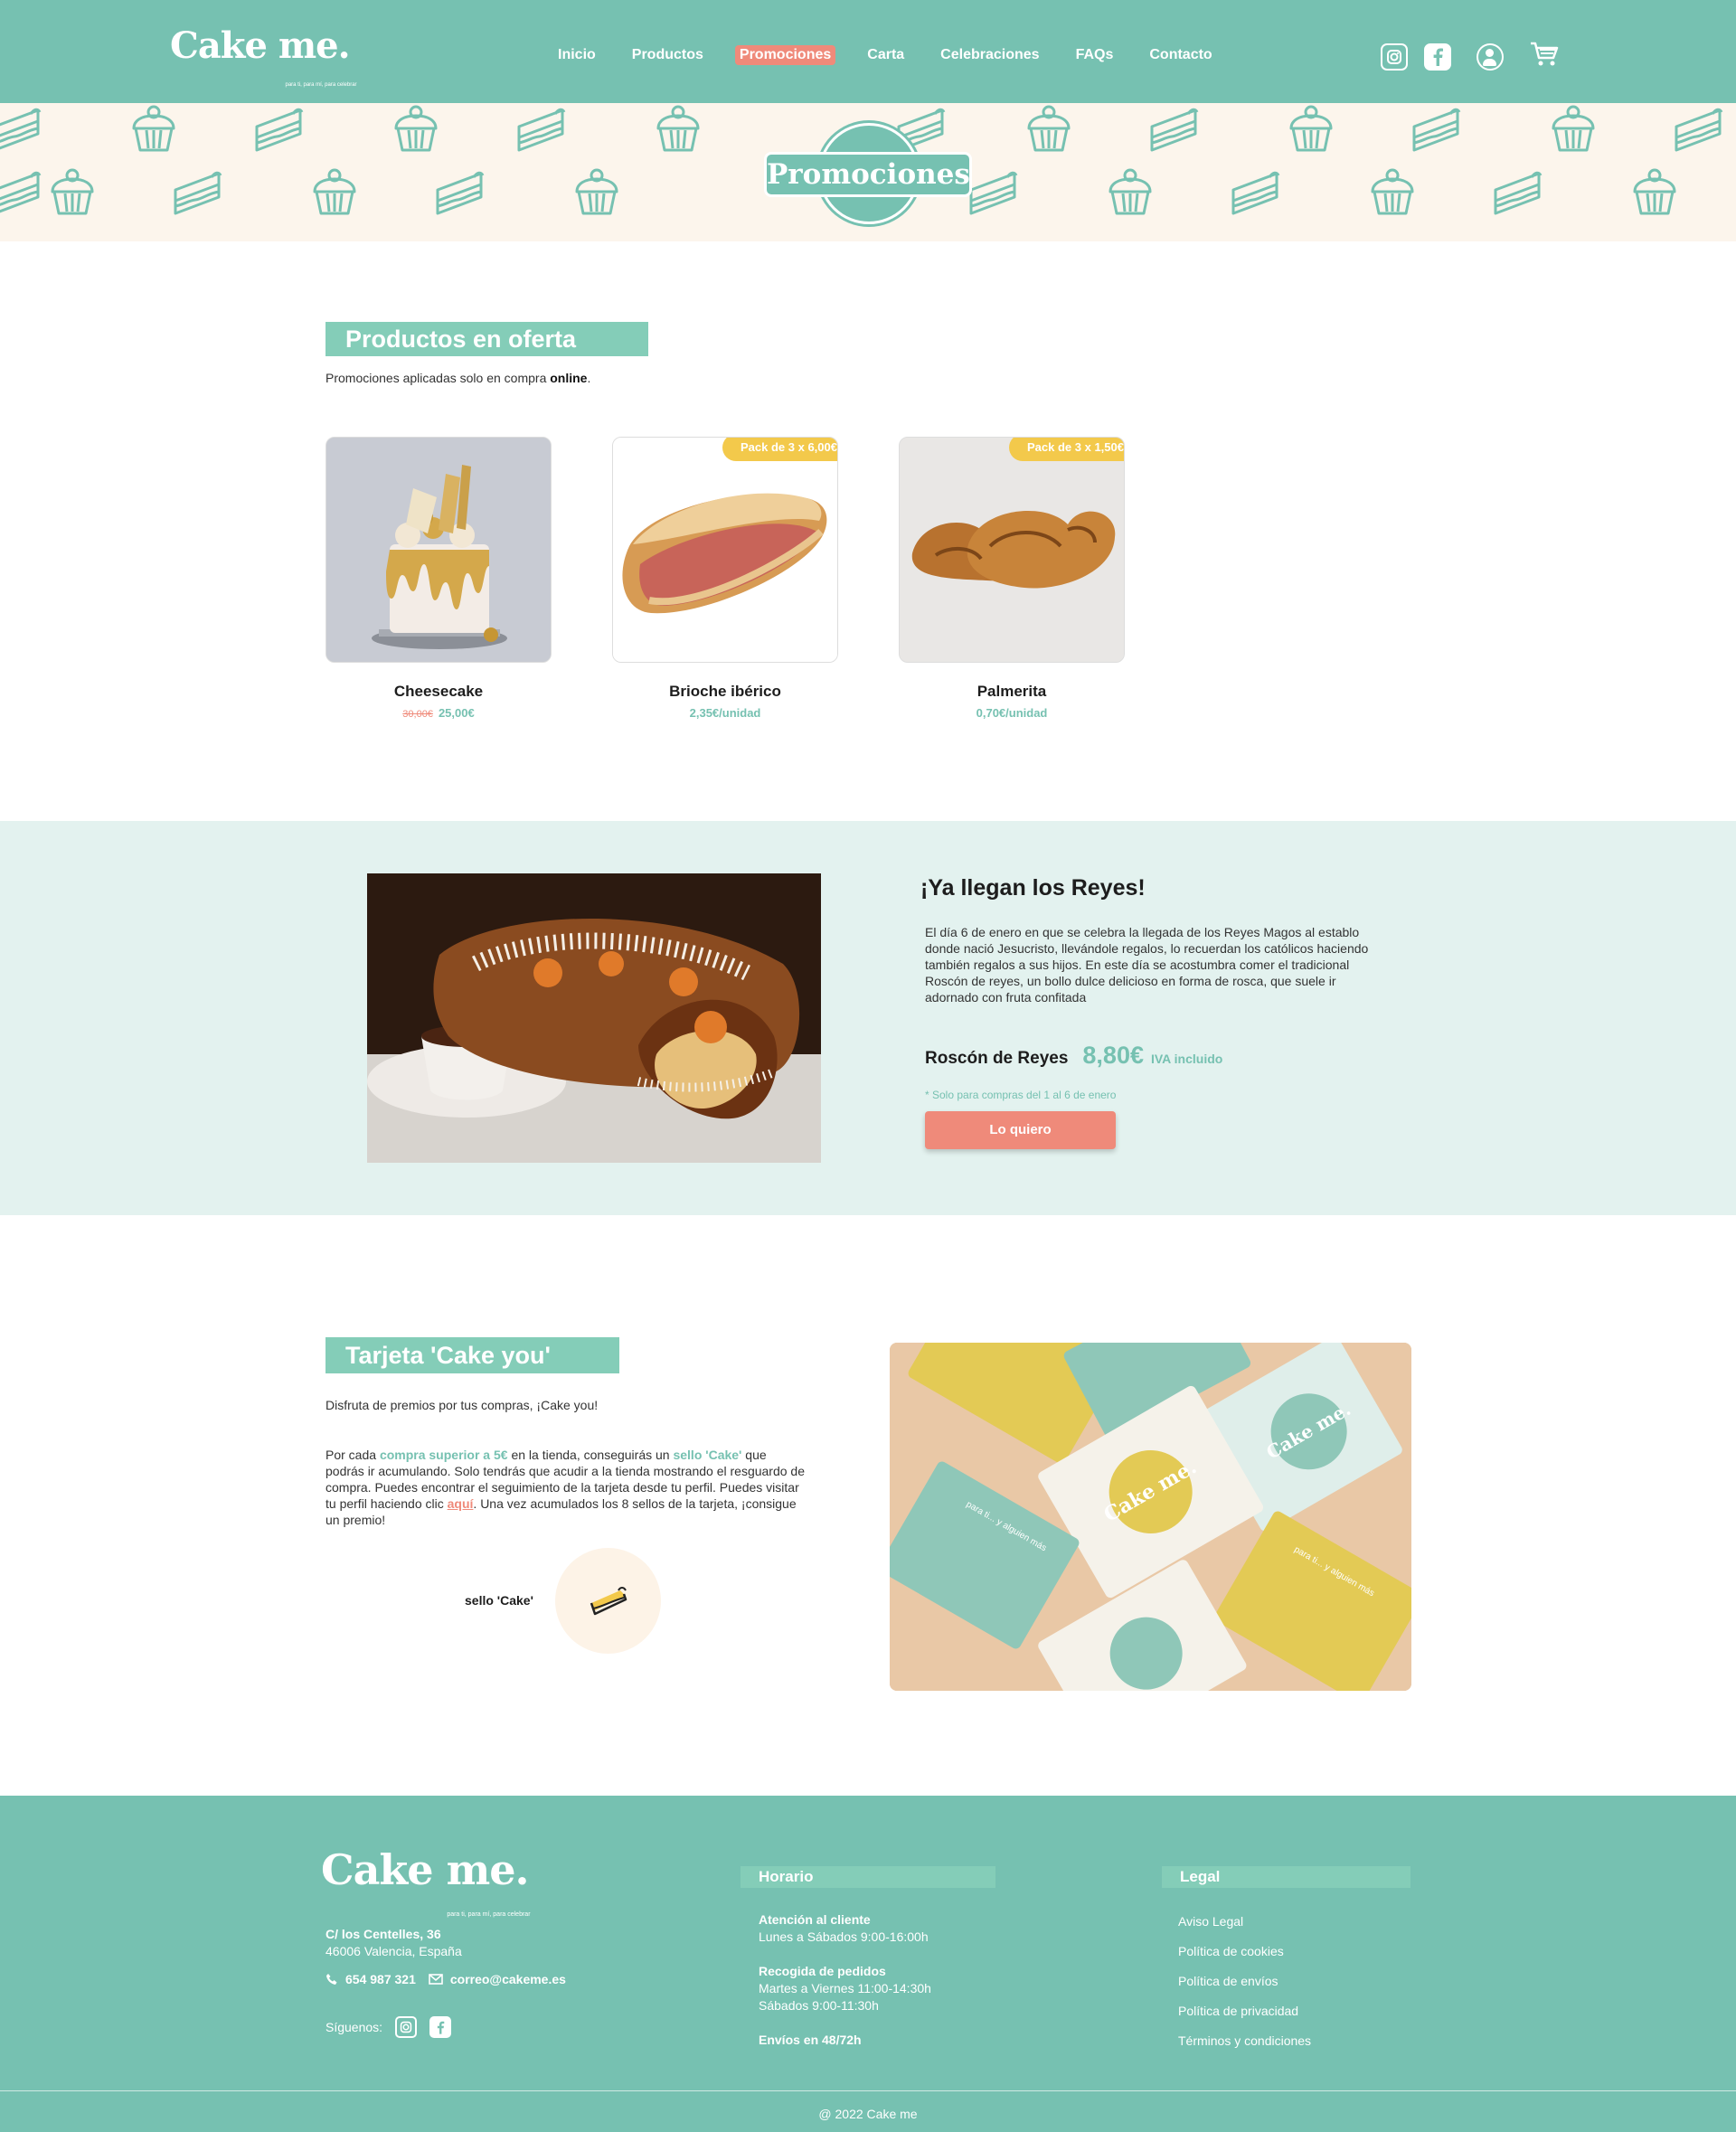 The width and height of the screenshot is (1736, 2132). I want to click on nav-contacto: Contacto, so click(1181, 55).